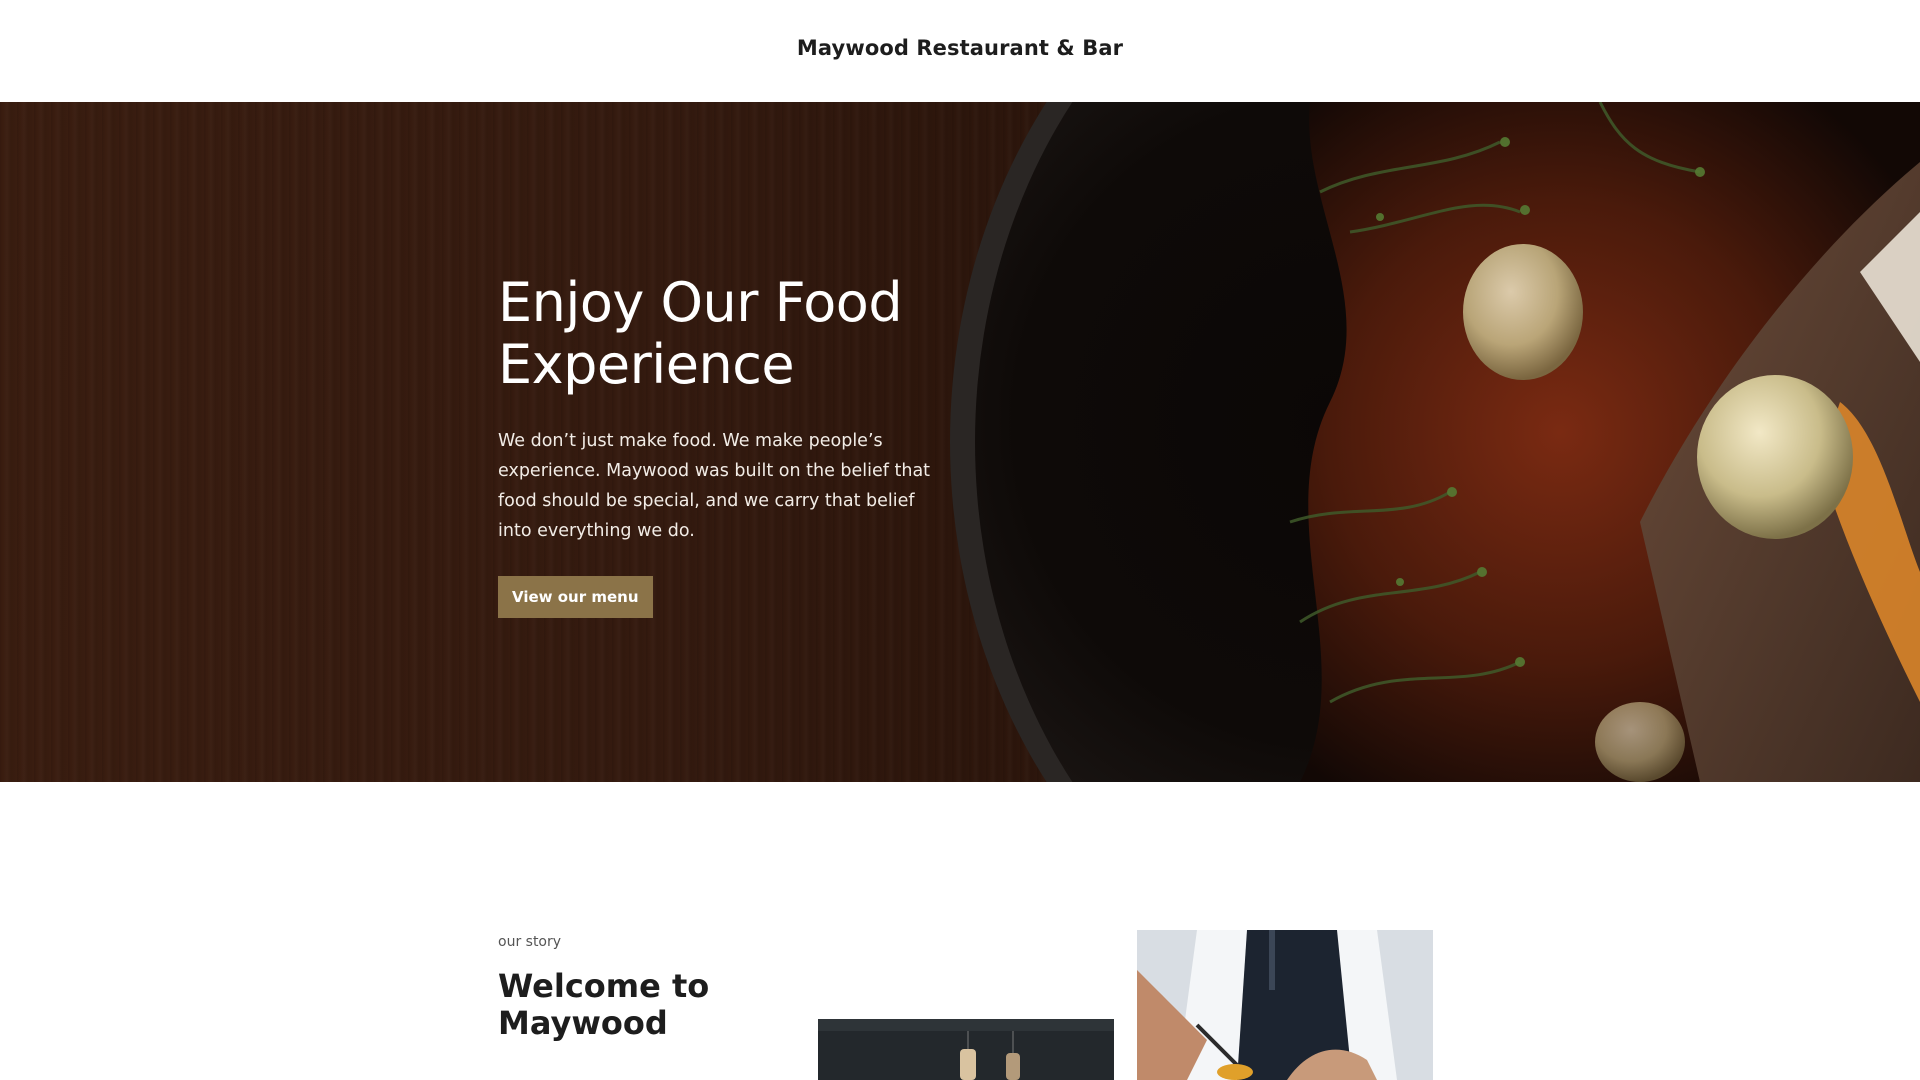  I want to click on site-title-link: Maywood Restaurant & Bar, so click(960, 48).